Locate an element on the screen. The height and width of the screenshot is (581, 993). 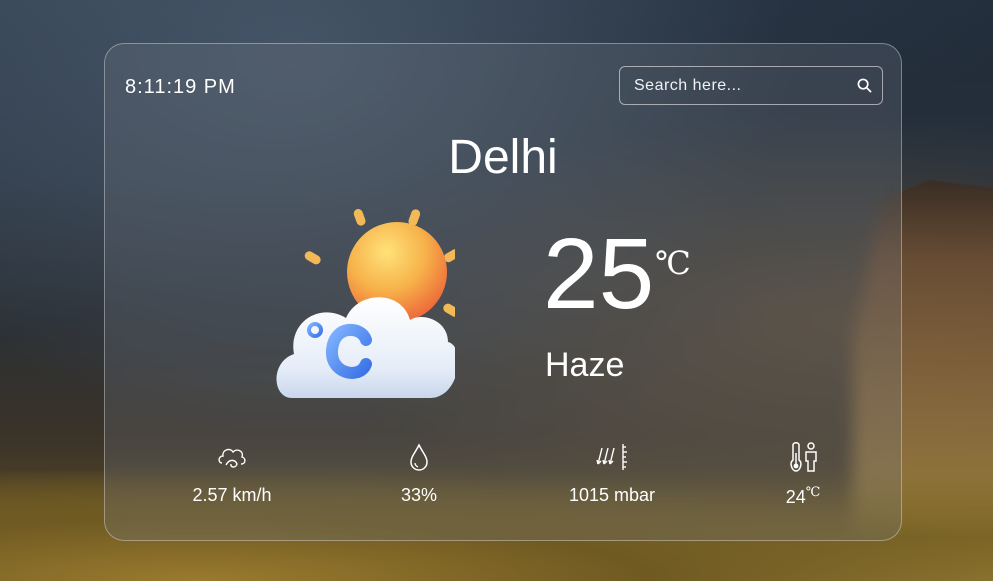
feels-like-value: 24℃ is located at coordinates (803, 496).